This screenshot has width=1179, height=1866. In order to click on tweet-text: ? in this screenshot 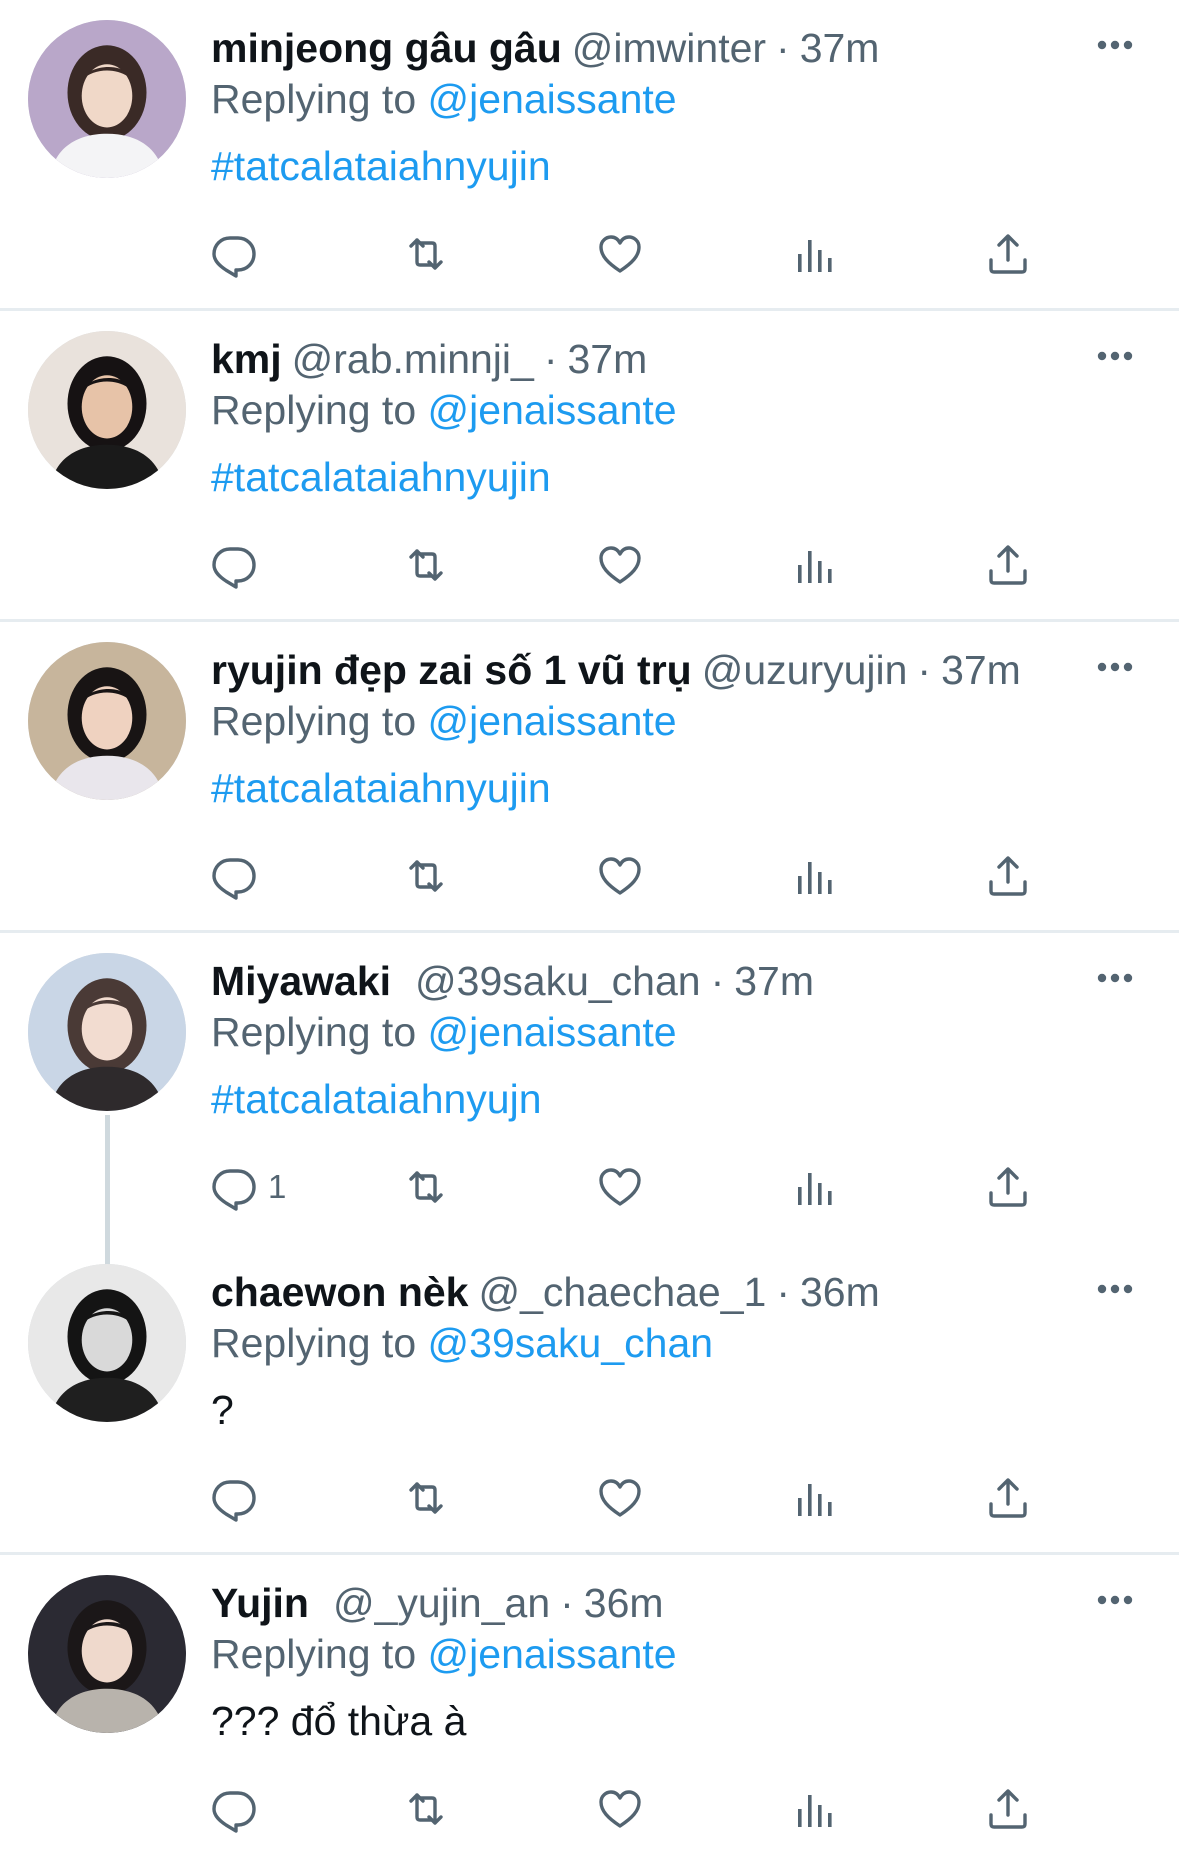, I will do `click(222, 1410)`.